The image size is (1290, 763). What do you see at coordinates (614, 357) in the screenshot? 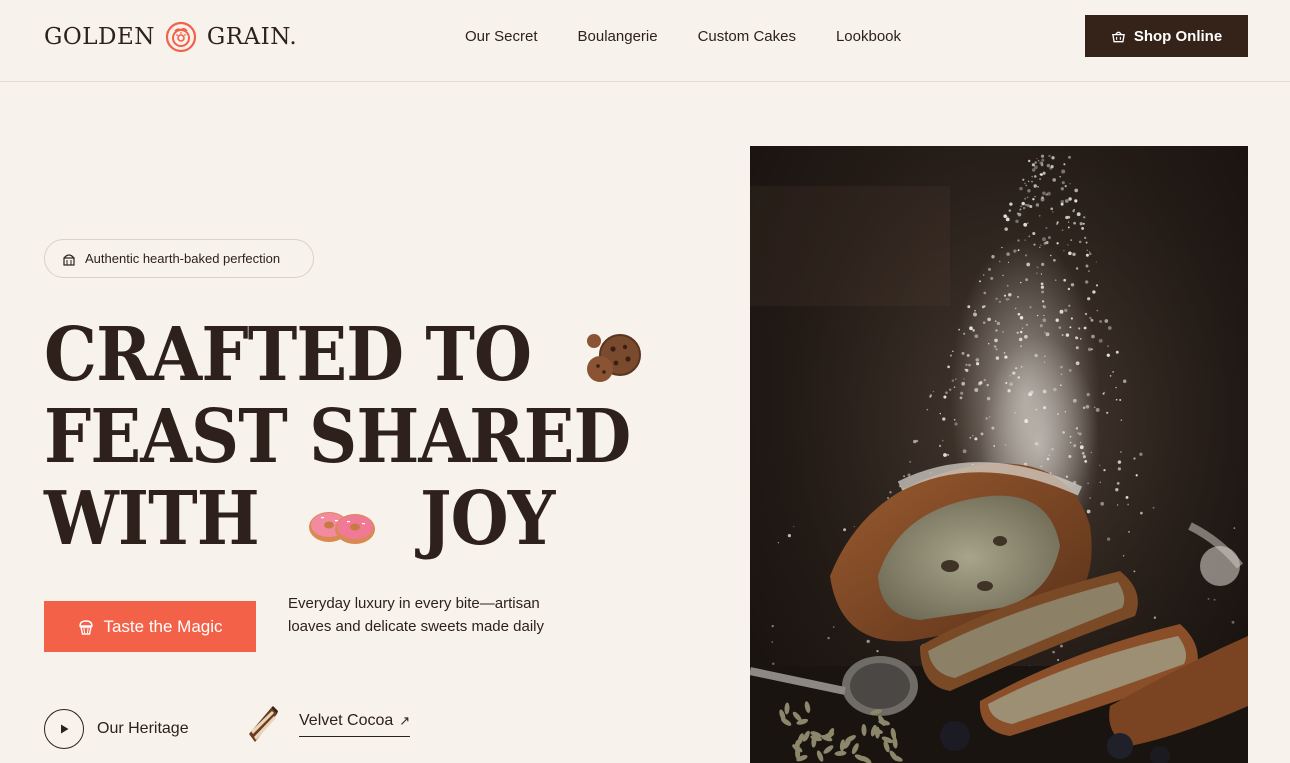
I see `cookies-icon` at bounding box center [614, 357].